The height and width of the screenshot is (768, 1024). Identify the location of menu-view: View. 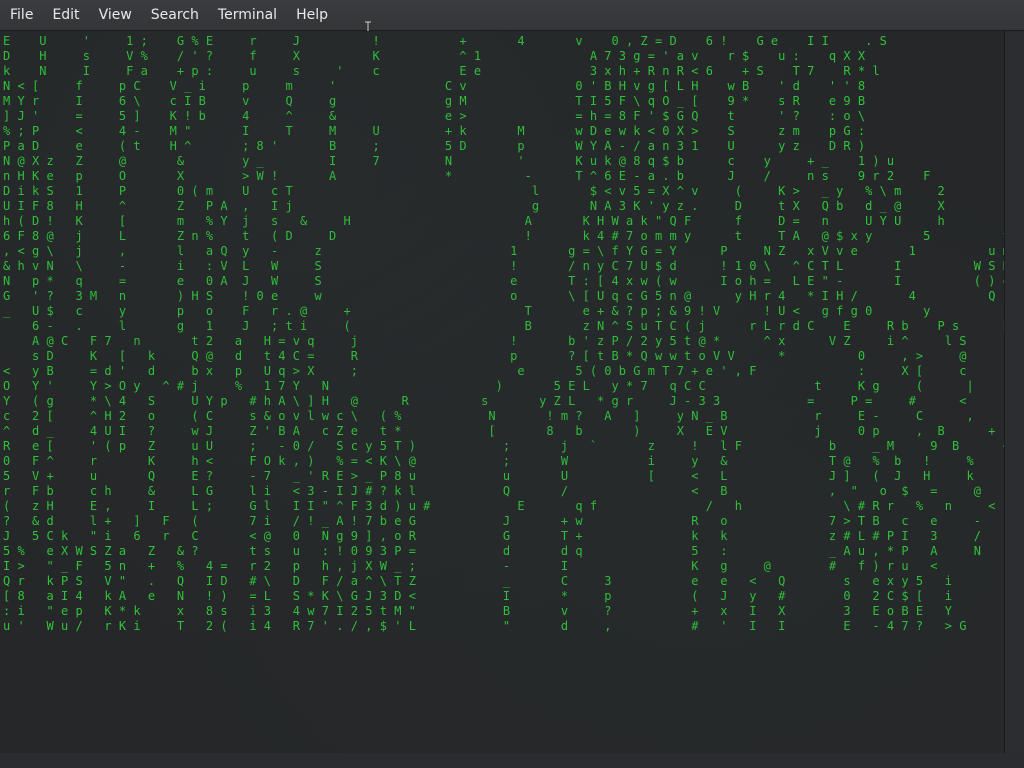
(115, 15).